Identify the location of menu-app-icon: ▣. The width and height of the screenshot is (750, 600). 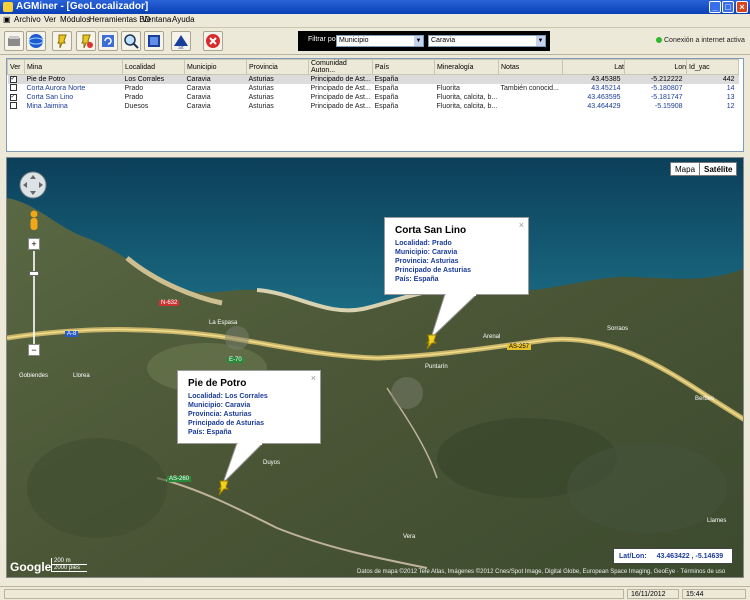
(7, 19).